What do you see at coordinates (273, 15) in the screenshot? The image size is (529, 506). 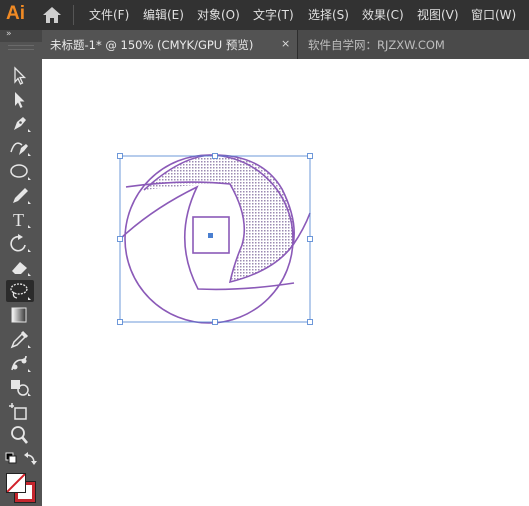 I see `menu-type: 文字(T)` at bounding box center [273, 15].